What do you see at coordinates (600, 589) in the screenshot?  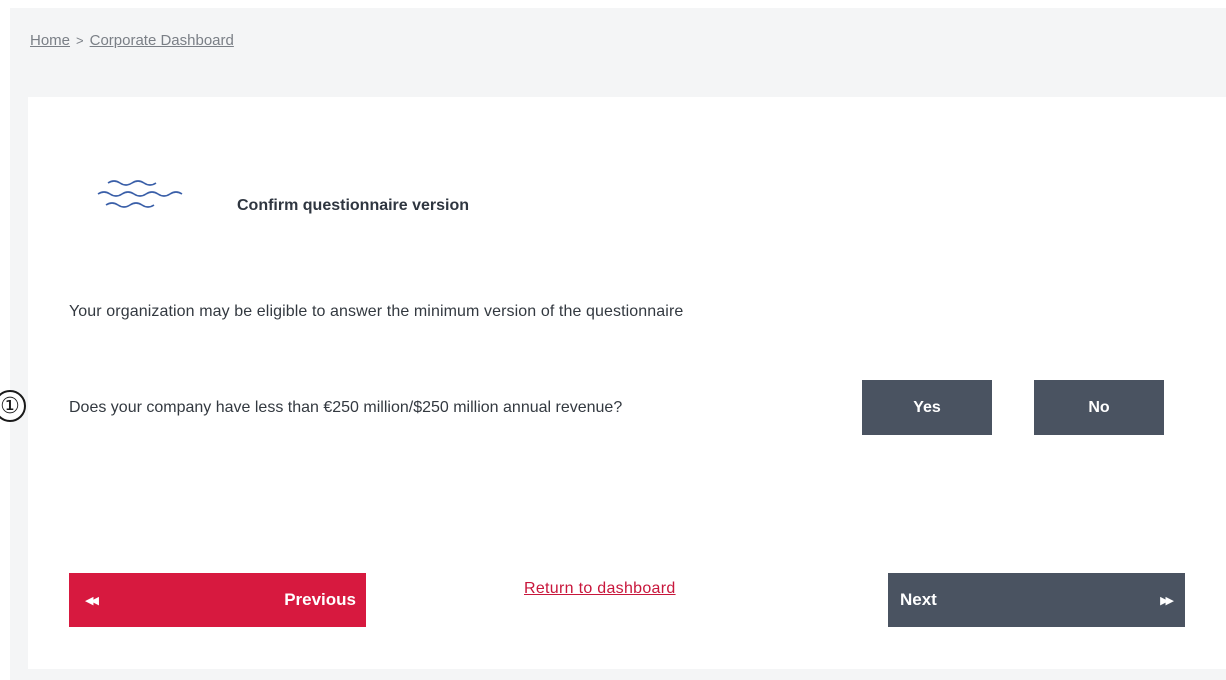 I see `return-to-dashboard-link: Return to dashboard` at bounding box center [600, 589].